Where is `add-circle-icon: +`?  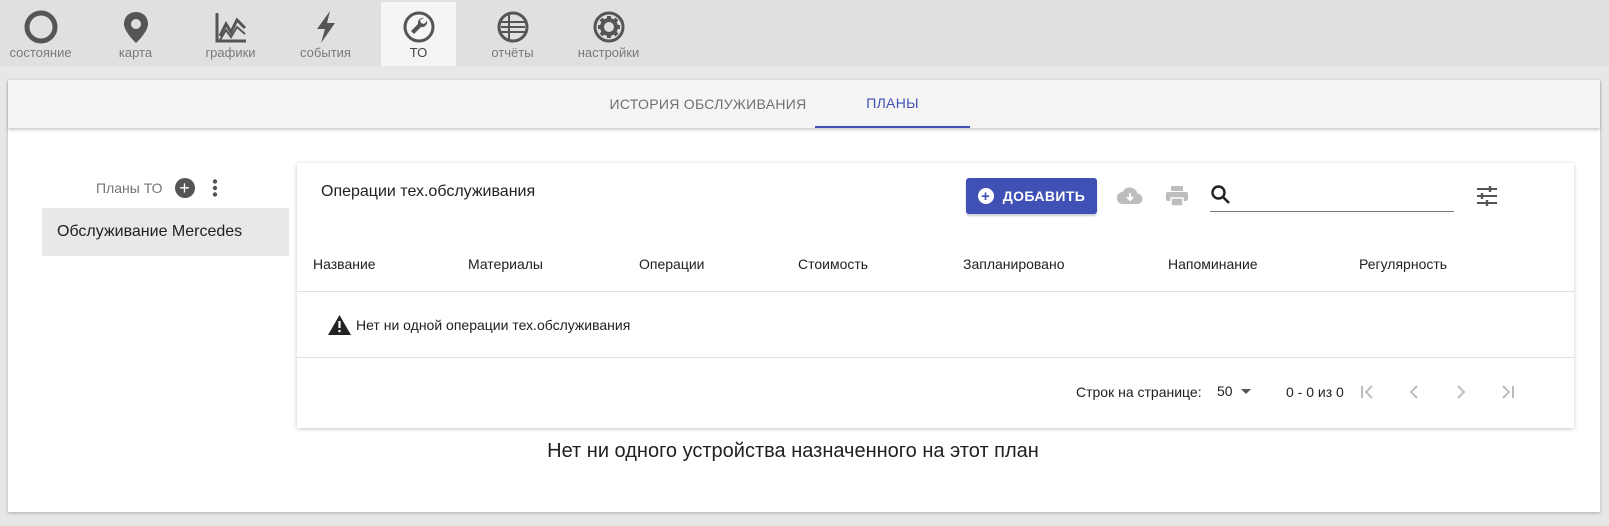
add-circle-icon: + is located at coordinates (985, 196).